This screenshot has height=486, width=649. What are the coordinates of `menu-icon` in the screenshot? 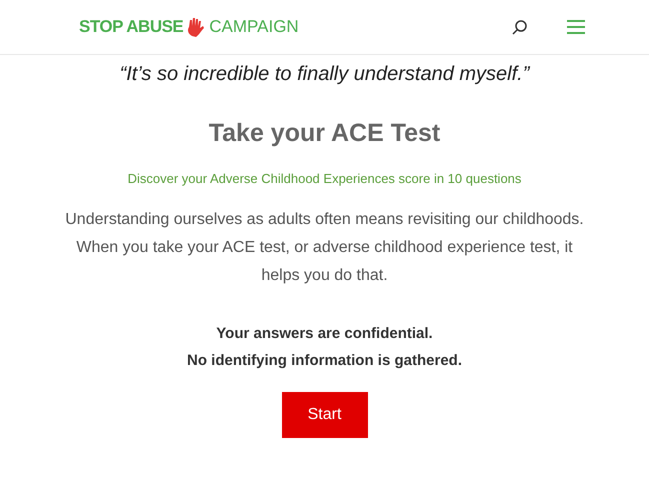 It's located at (576, 27).